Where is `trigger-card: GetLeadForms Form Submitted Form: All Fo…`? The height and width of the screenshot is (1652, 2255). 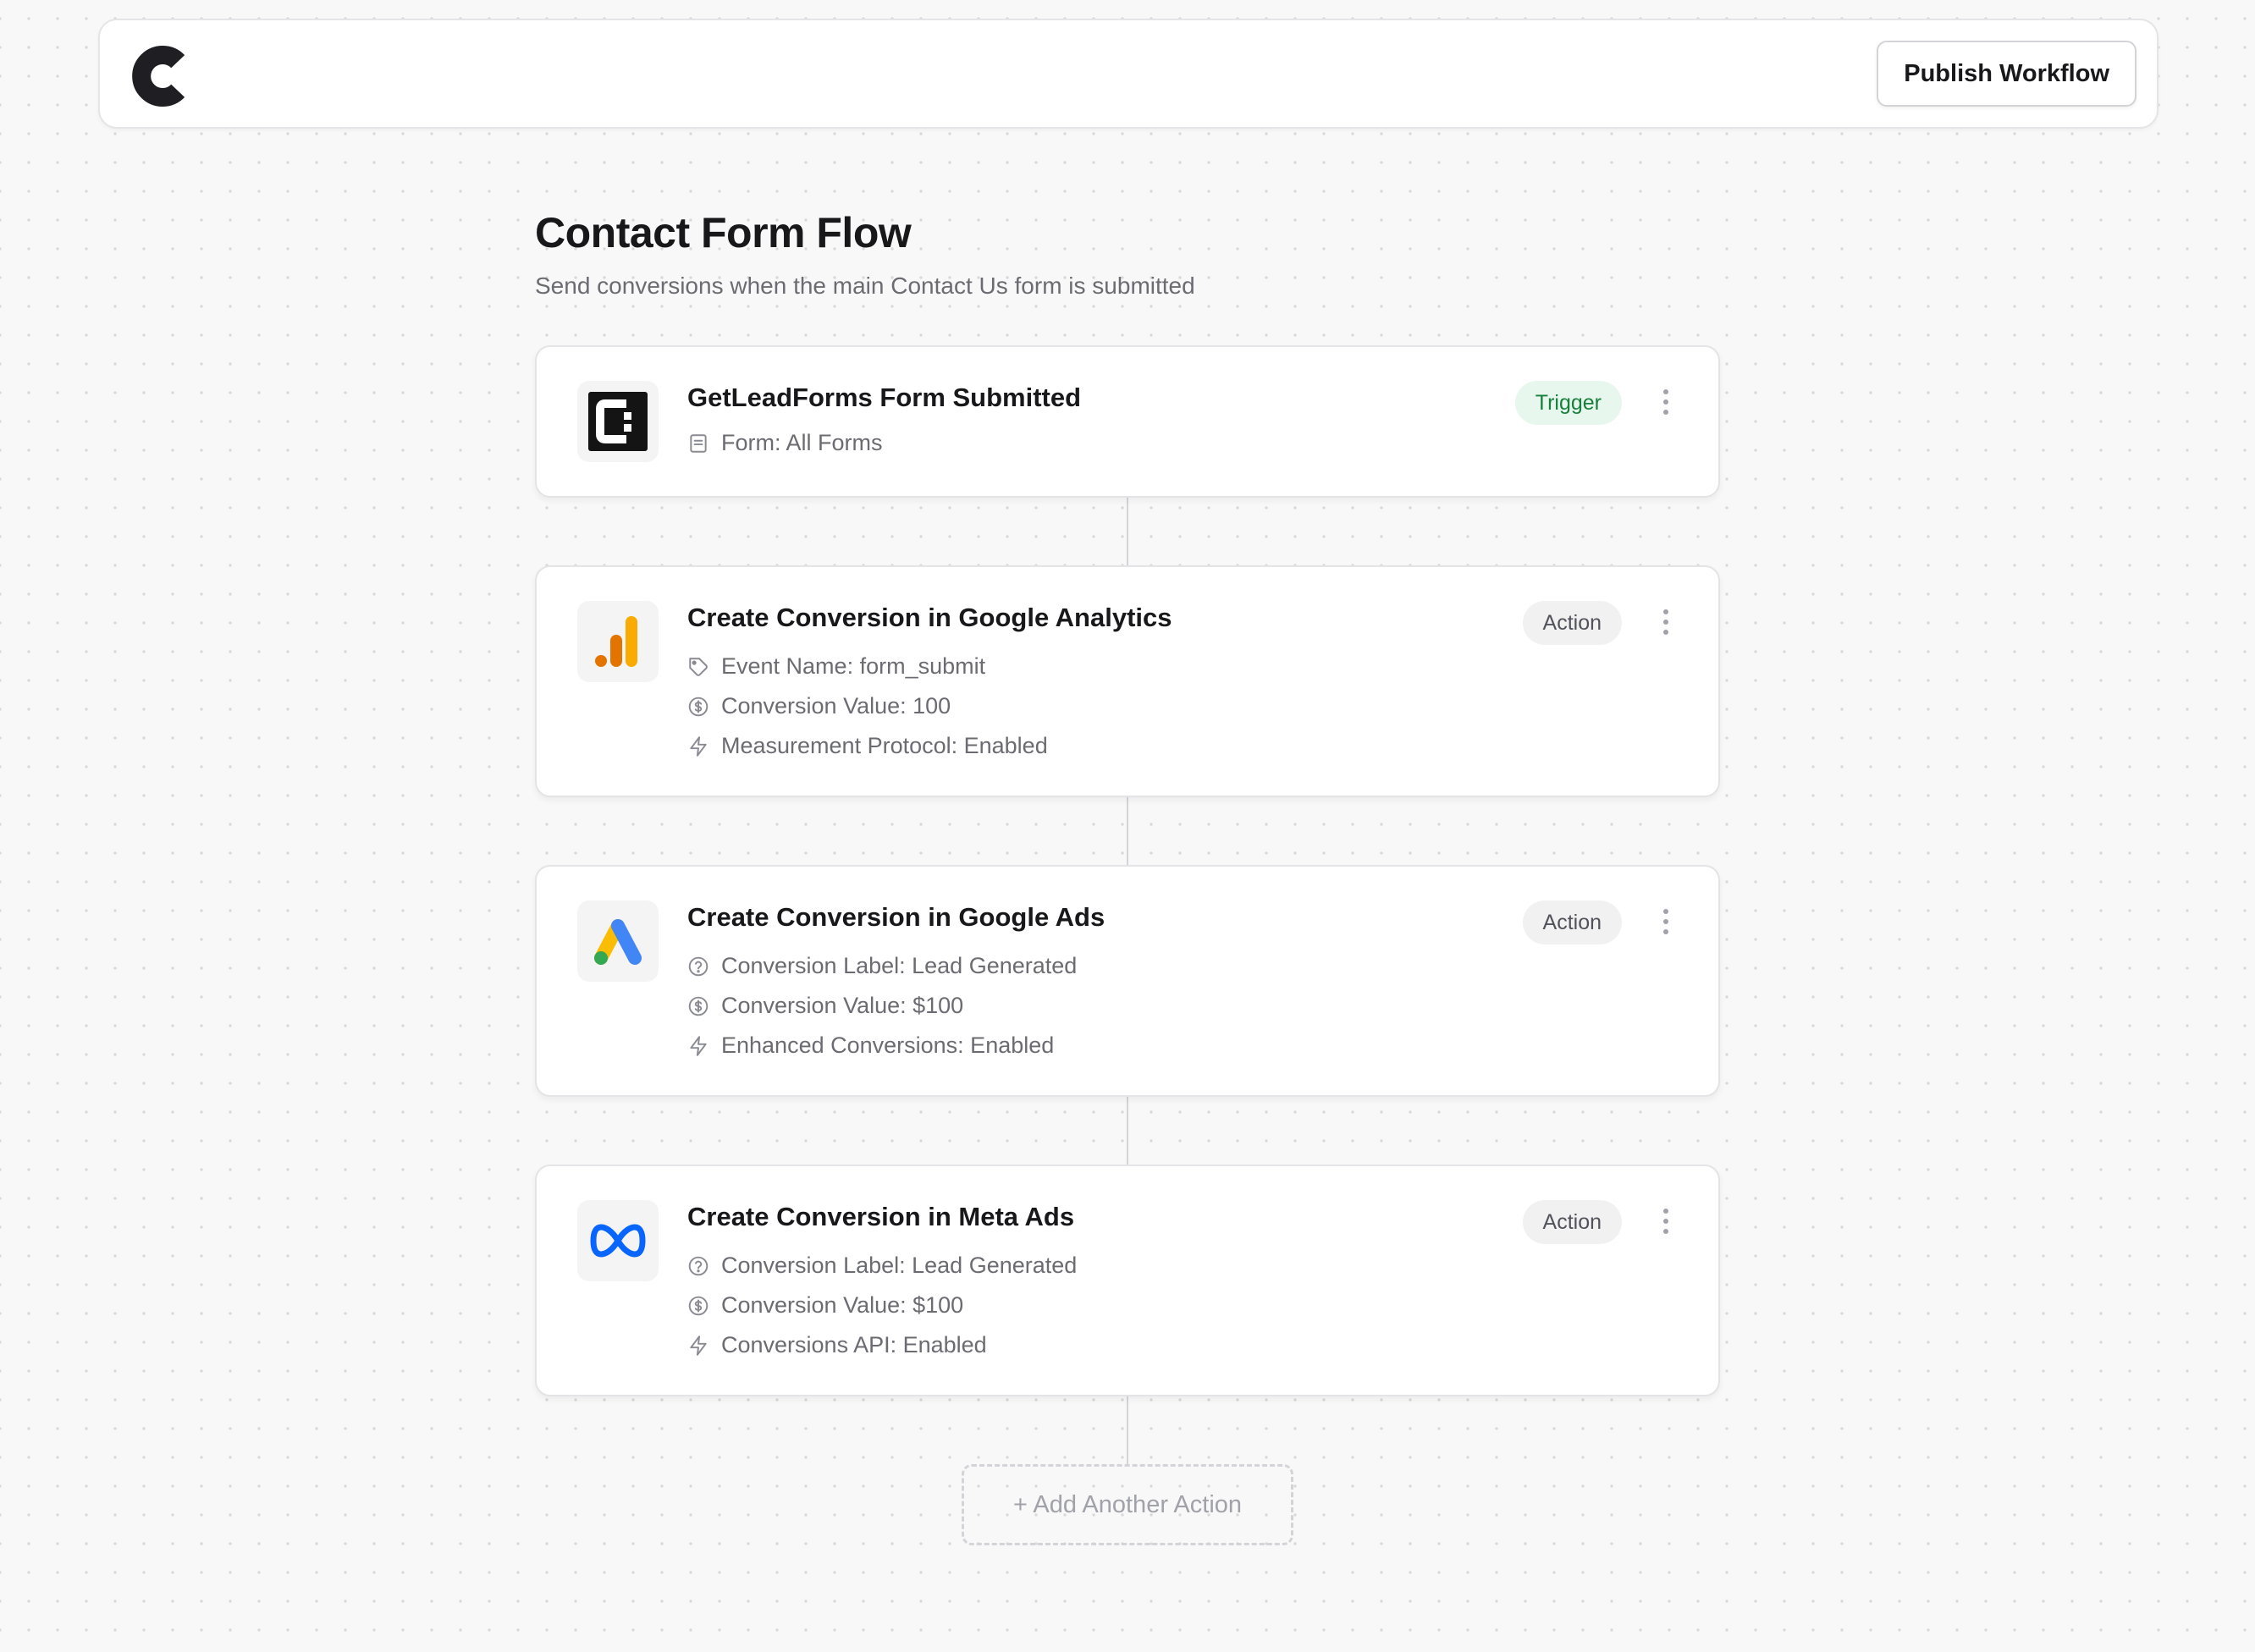
trigger-card: GetLeadForms Form Submitted Form: All Fo… is located at coordinates (1127, 421).